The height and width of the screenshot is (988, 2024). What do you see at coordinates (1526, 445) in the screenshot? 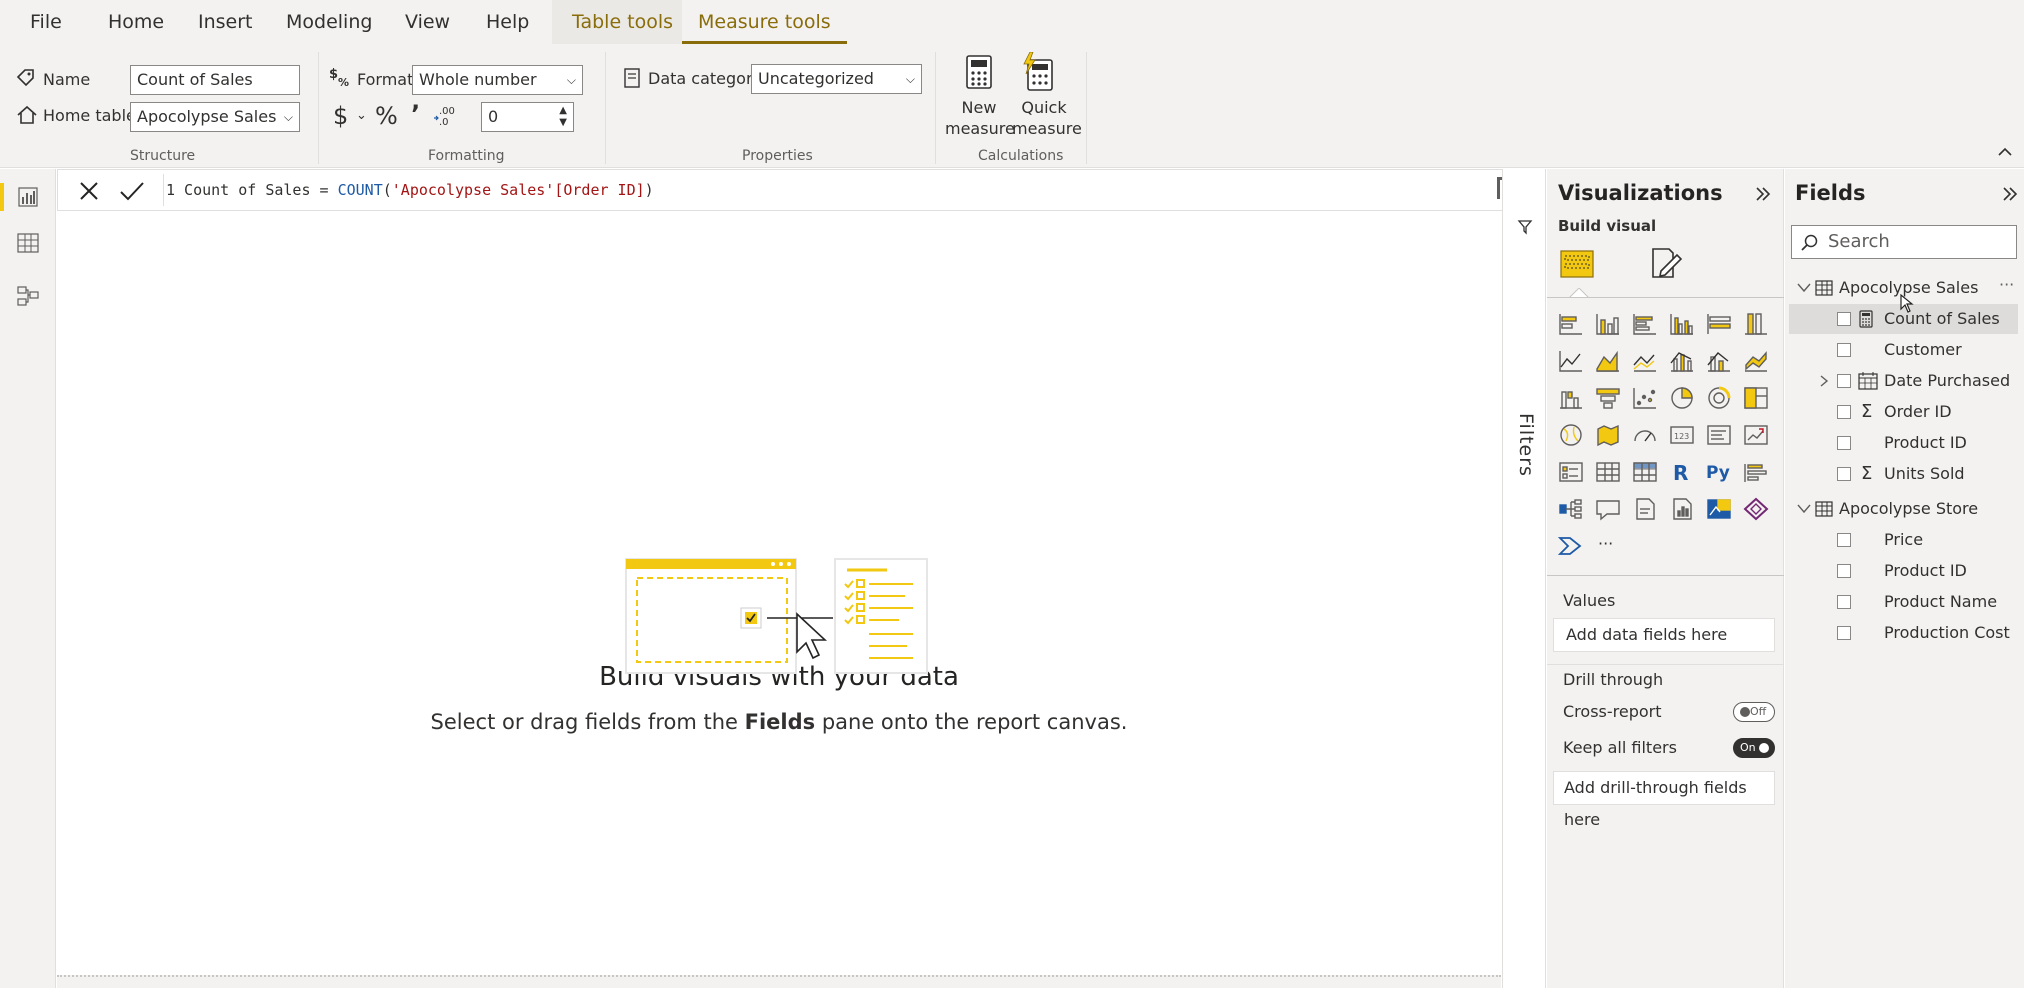
I see `filters-label: Filters` at bounding box center [1526, 445].